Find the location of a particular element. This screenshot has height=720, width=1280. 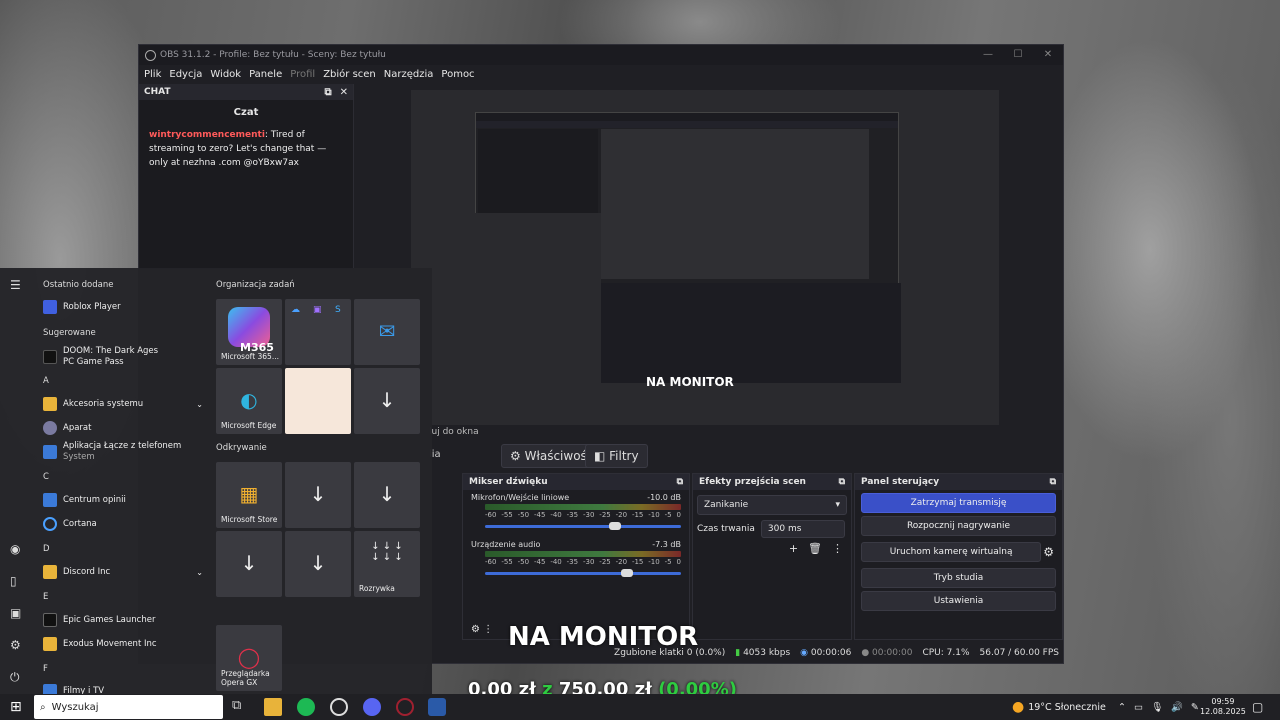

tile-edge: ◐ Microsoft Edge is located at coordinates (249, 401).